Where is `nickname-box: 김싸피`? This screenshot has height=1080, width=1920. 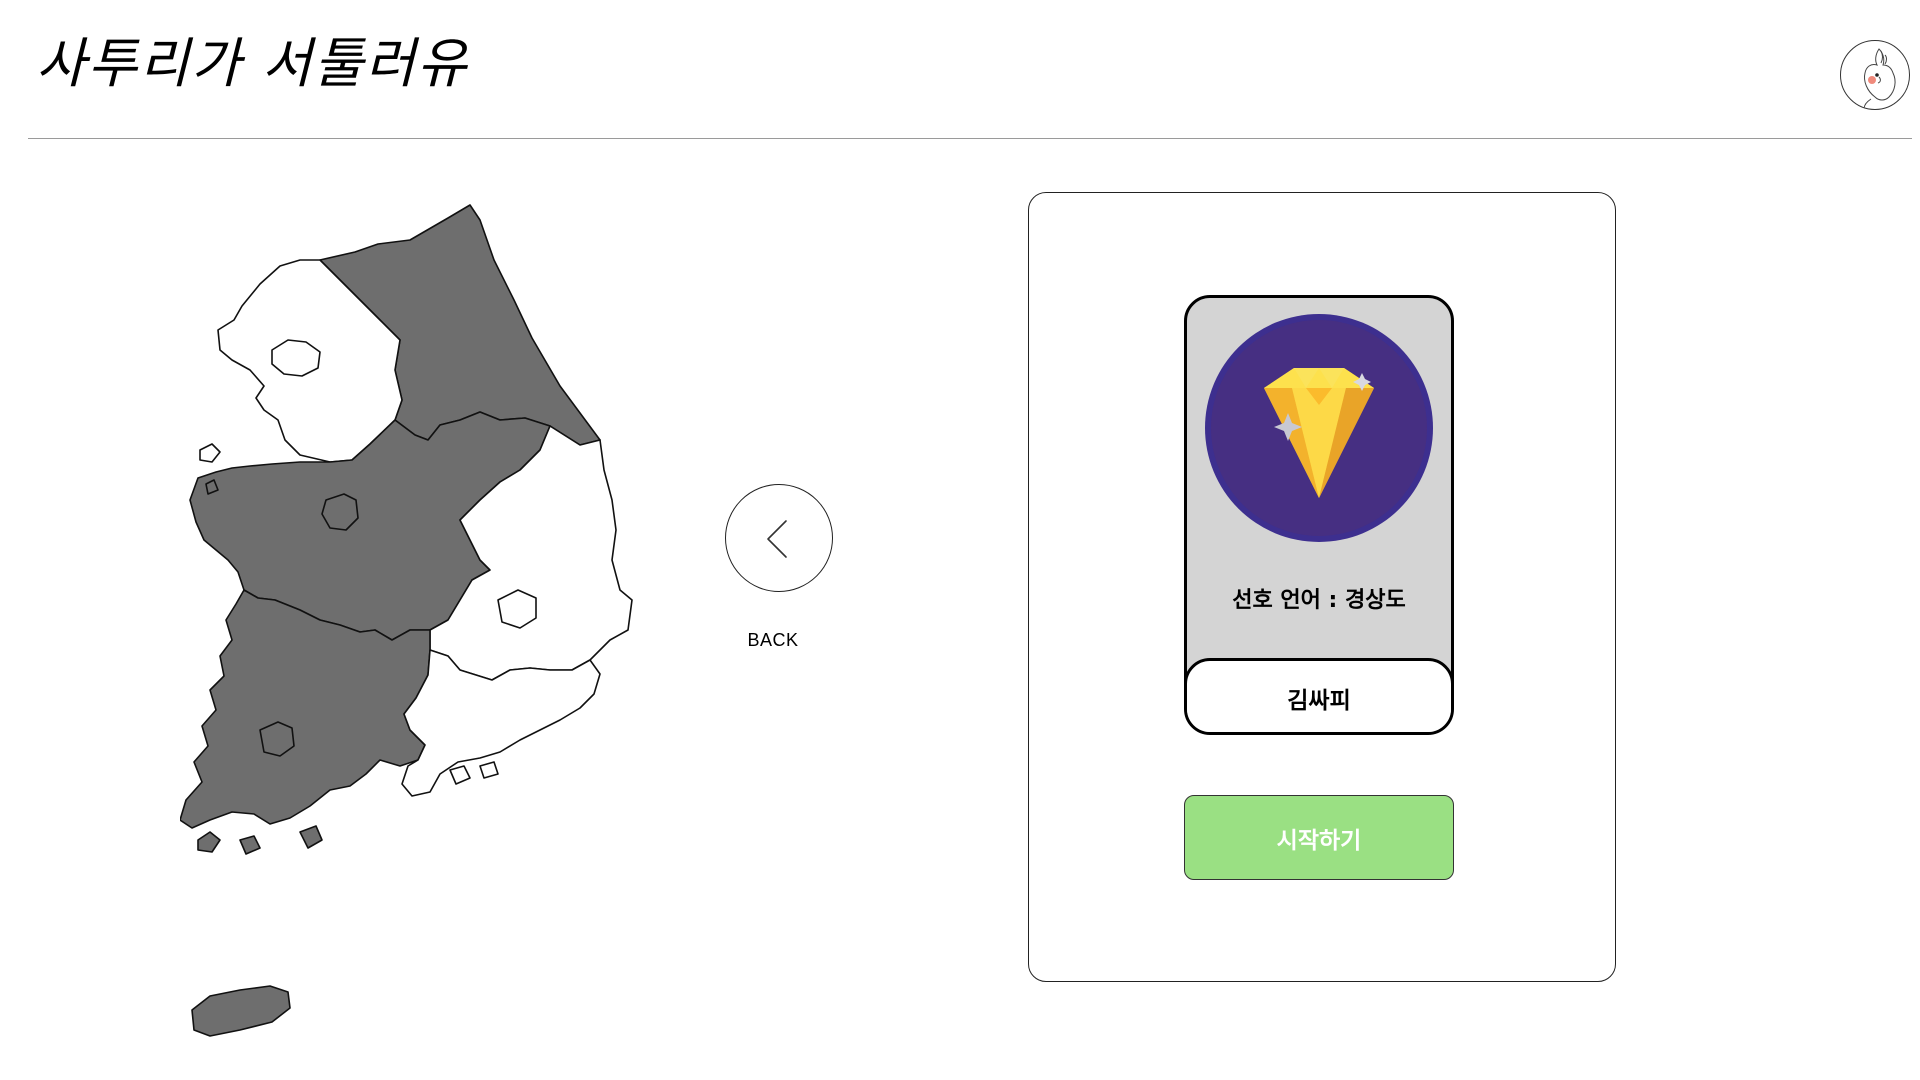 nickname-box: 김싸피 is located at coordinates (1319, 695).